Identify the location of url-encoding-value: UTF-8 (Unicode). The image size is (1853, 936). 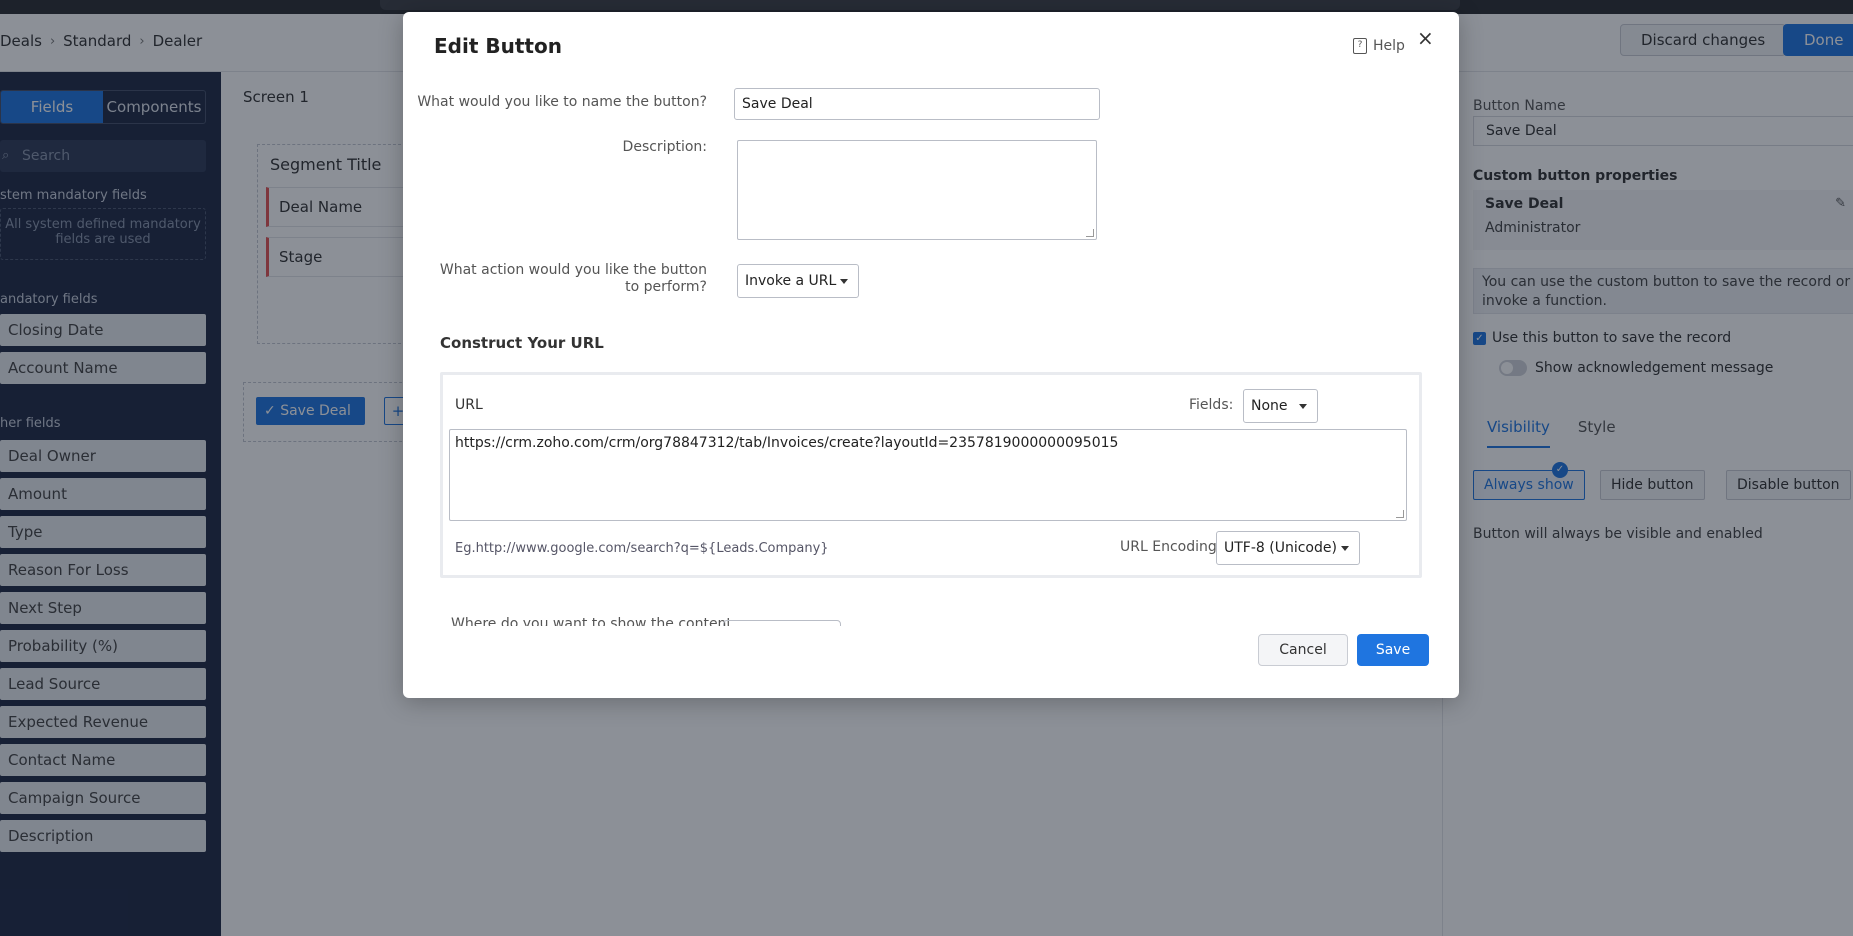
(1280, 548).